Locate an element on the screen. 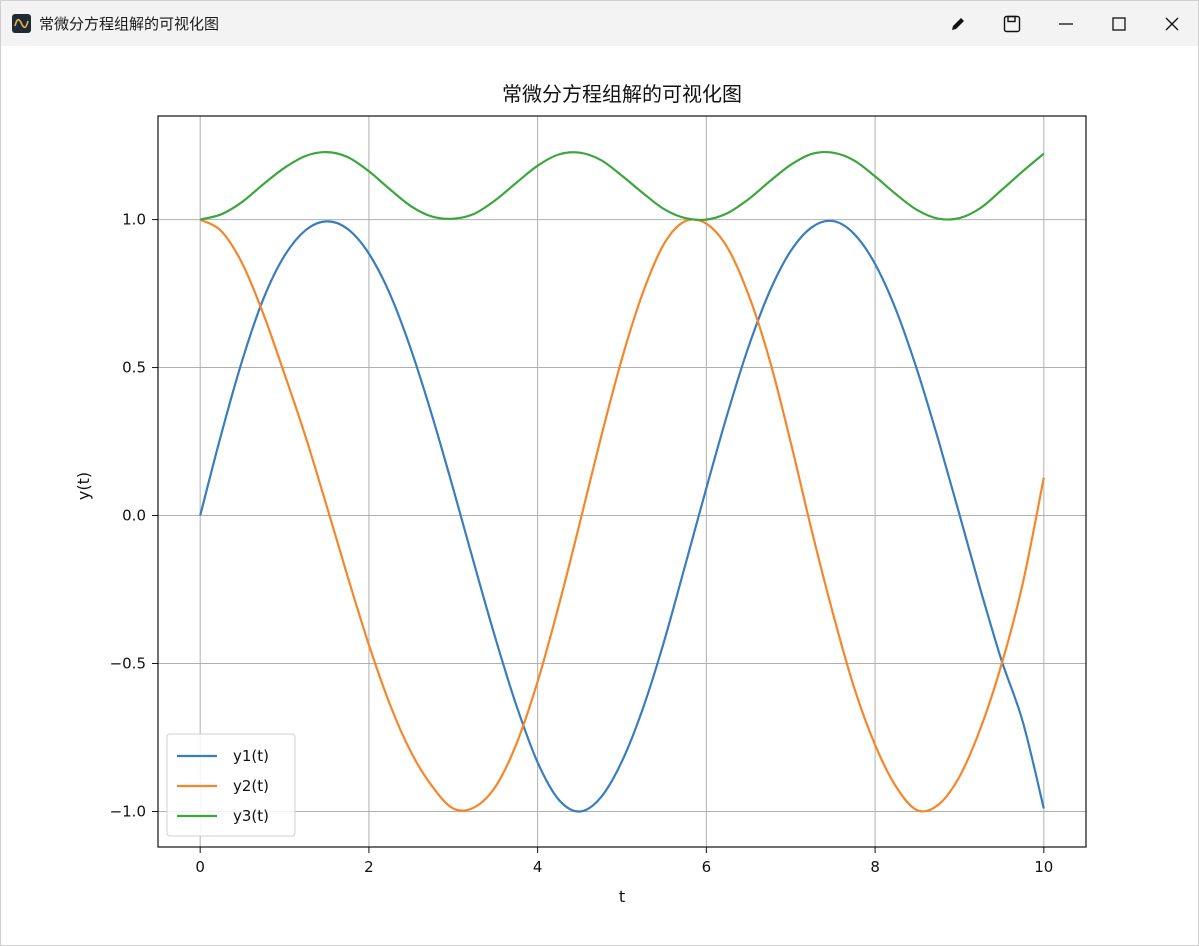 The width and height of the screenshot is (1199, 946). legend-label: y2(t) is located at coordinates (251, 786).